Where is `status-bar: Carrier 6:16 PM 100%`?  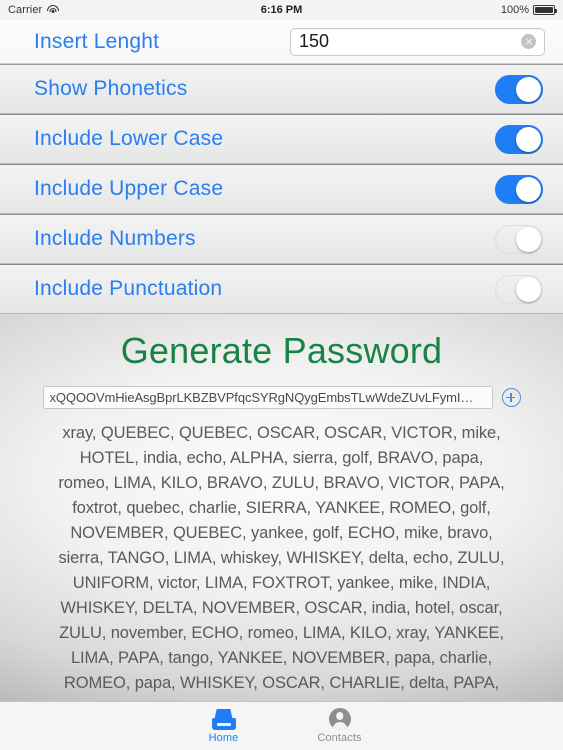 status-bar: Carrier 6:16 PM 100% is located at coordinates (281, 10).